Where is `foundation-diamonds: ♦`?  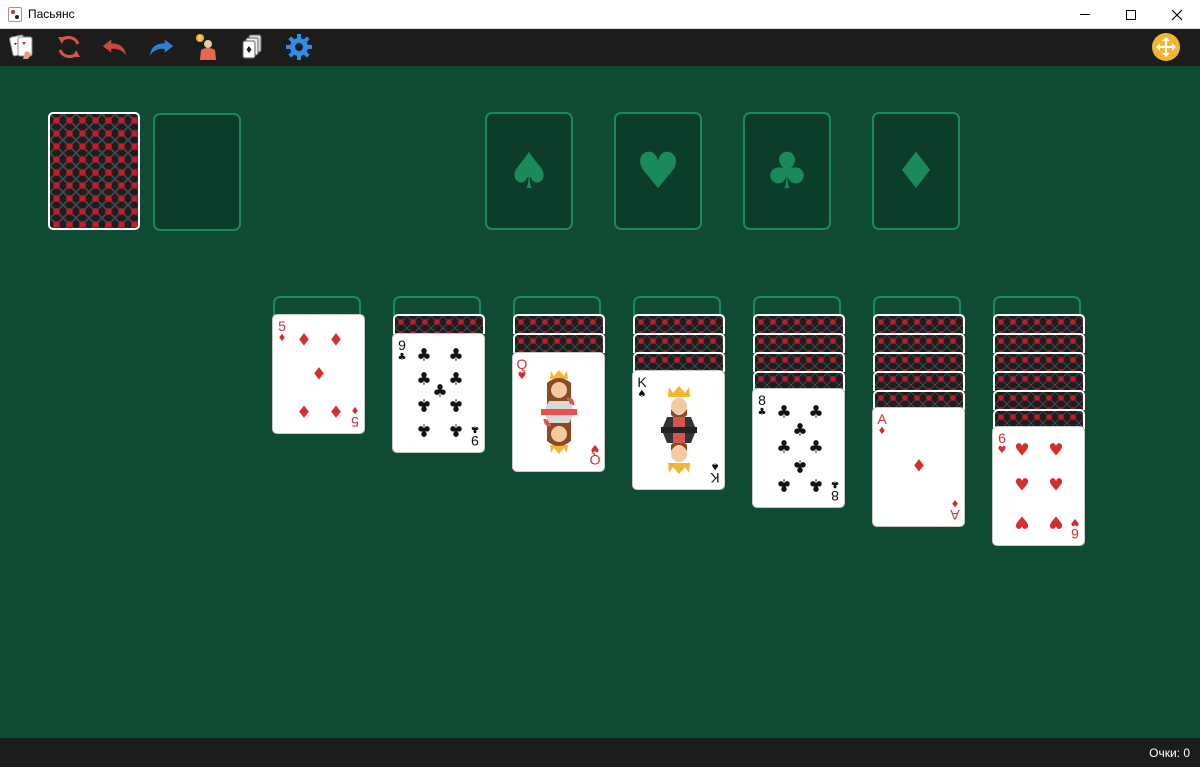 foundation-diamonds: ♦ is located at coordinates (916, 171).